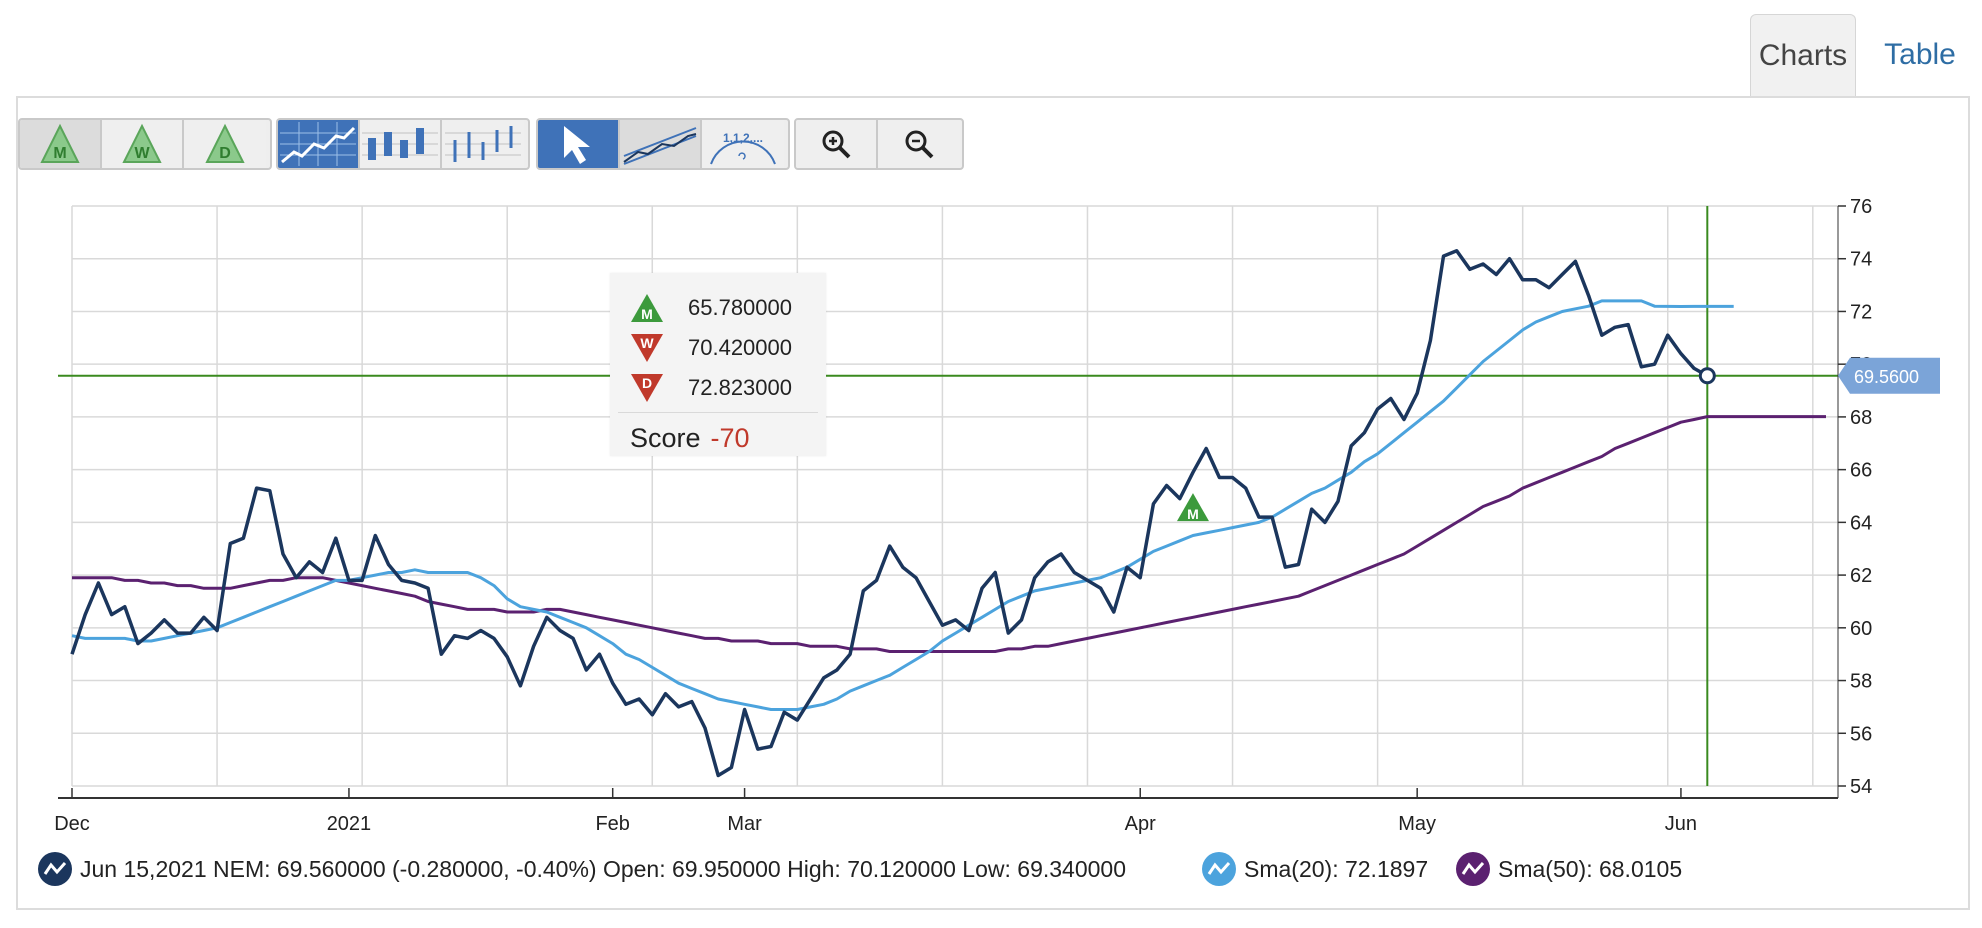 This screenshot has height=928, width=1982. Describe the element at coordinates (1336, 868) in the screenshot. I see `legend-sma20-text: Sma(20): 72.1897` at that location.